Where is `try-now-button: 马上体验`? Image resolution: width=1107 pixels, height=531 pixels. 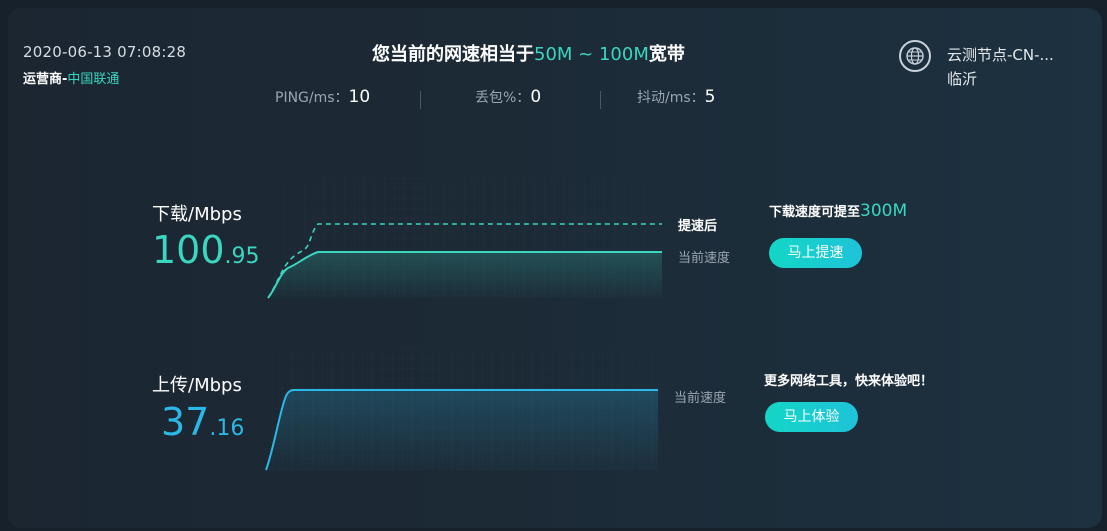 try-now-button: 马上体验 is located at coordinates (811, 417).